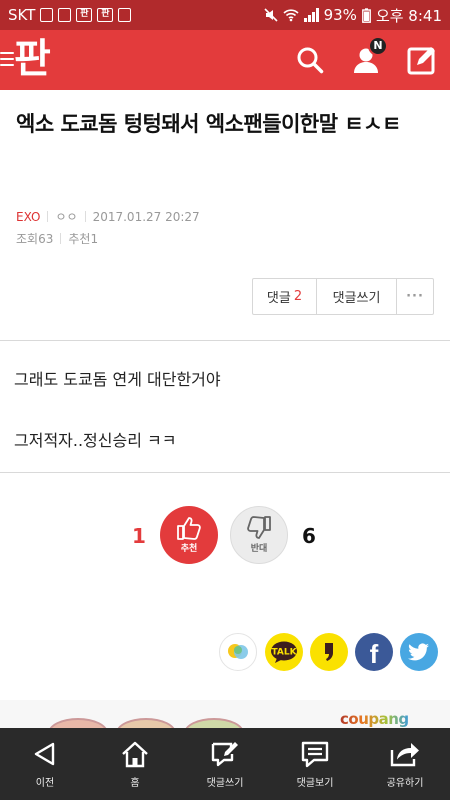 The image size is (450, 800). Describe the element at coordinates (94, 238) in the screenshot. I see `recommend-count: 1` at that location.